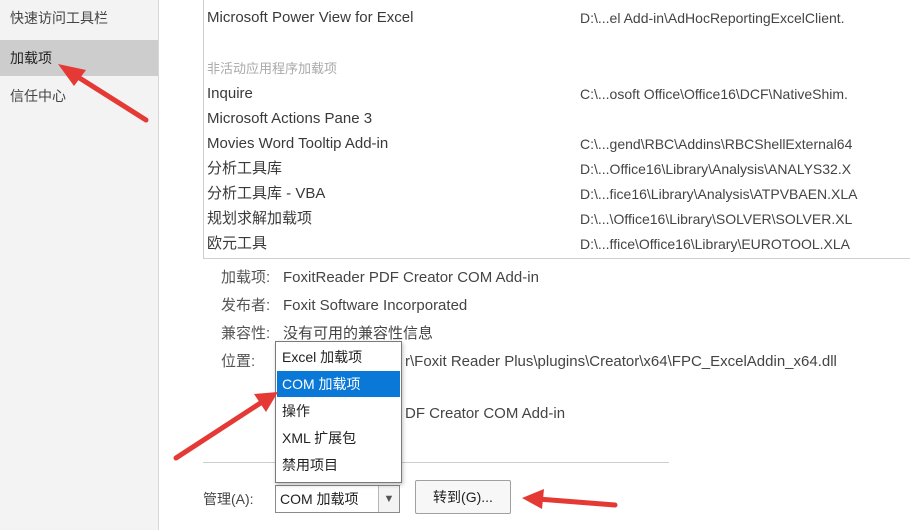  Describe the element at coordinates (230, 93) in the screenshot. I see `addin-name: Inquire` at that location.